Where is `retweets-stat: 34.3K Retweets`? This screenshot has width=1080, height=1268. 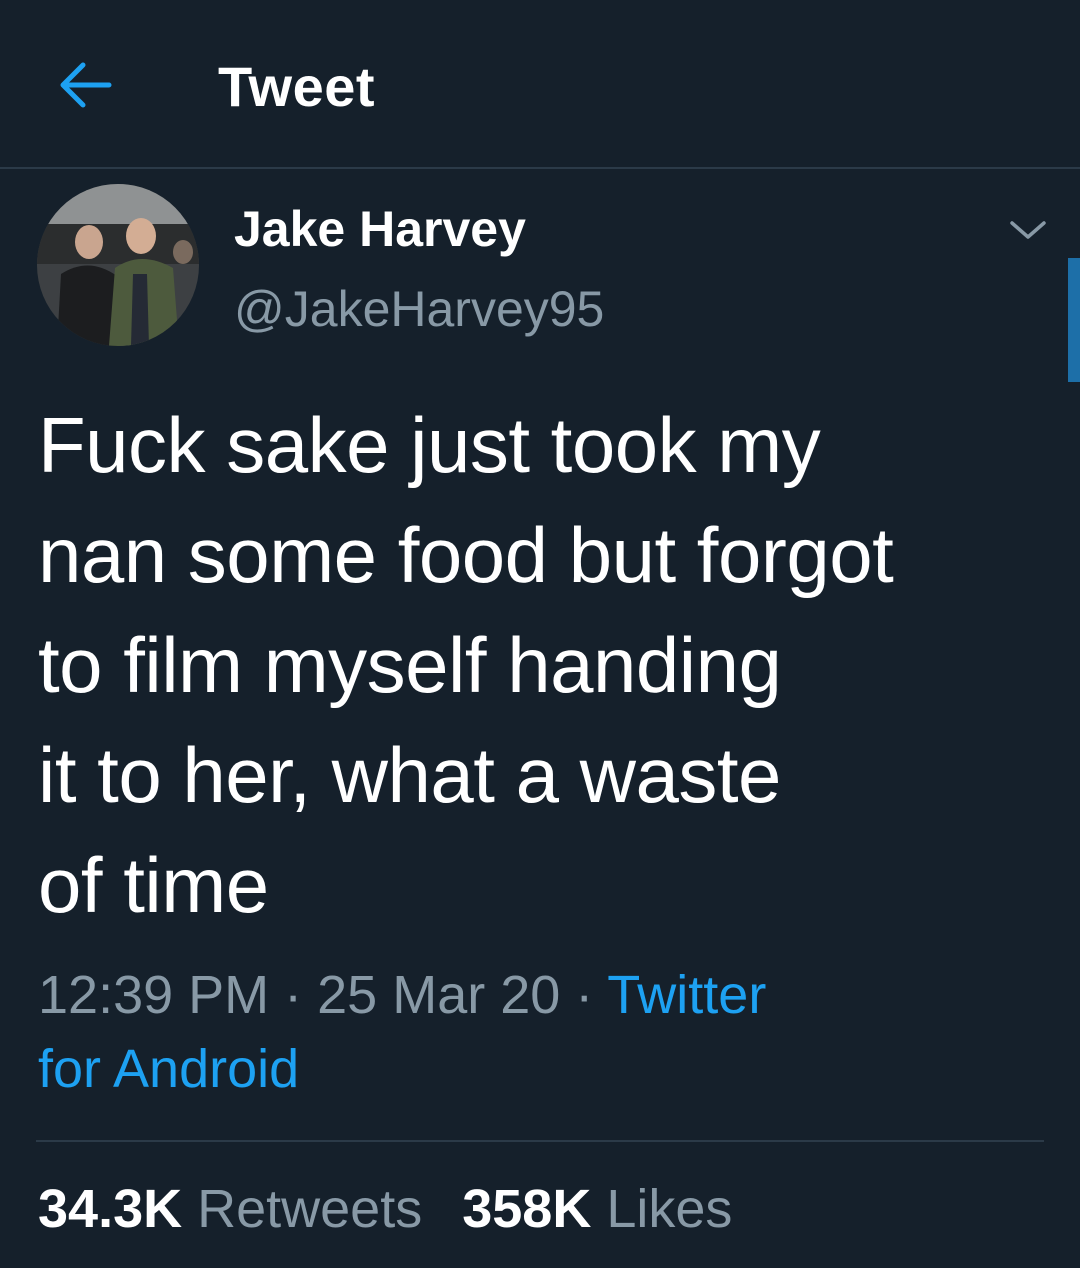 retweets-stat: 34.3K Retweets is located at coordinates (230, 1209).